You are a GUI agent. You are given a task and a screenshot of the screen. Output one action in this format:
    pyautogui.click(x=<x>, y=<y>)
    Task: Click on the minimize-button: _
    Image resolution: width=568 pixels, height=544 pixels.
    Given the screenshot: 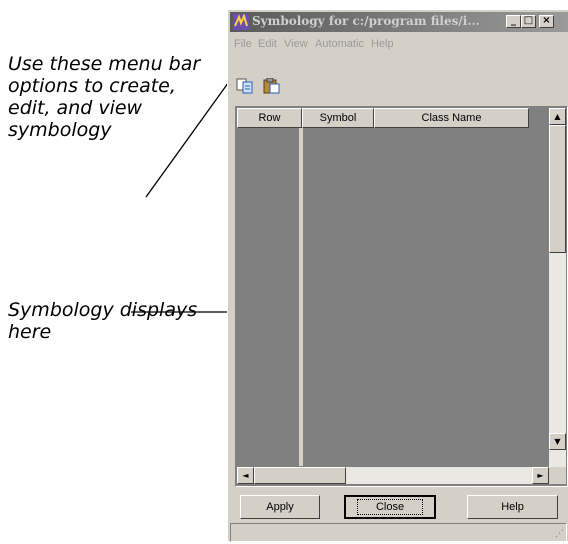 What is the action you would take?
    pyautogui.click(x=513, y=21)
    